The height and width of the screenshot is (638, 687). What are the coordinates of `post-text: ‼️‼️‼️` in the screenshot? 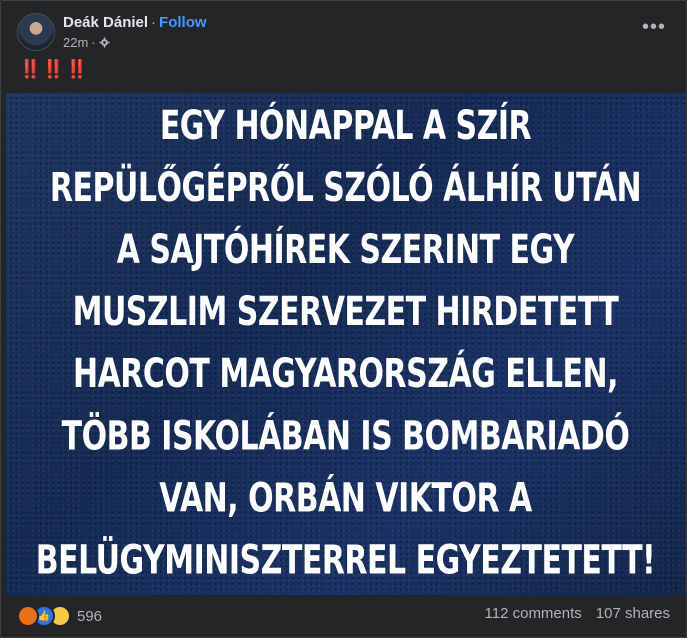 It's located at (54, 69).